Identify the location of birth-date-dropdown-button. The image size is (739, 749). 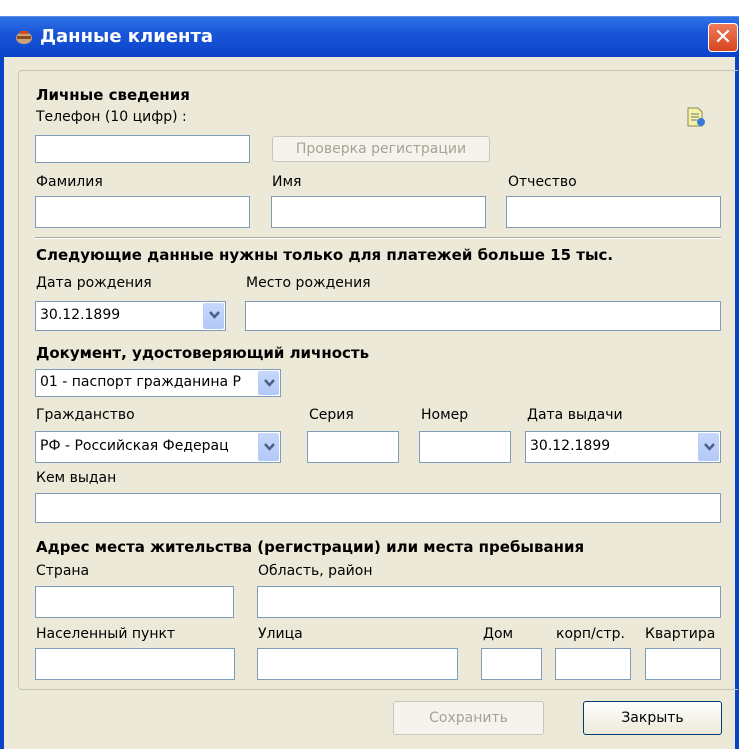
(213, 316).